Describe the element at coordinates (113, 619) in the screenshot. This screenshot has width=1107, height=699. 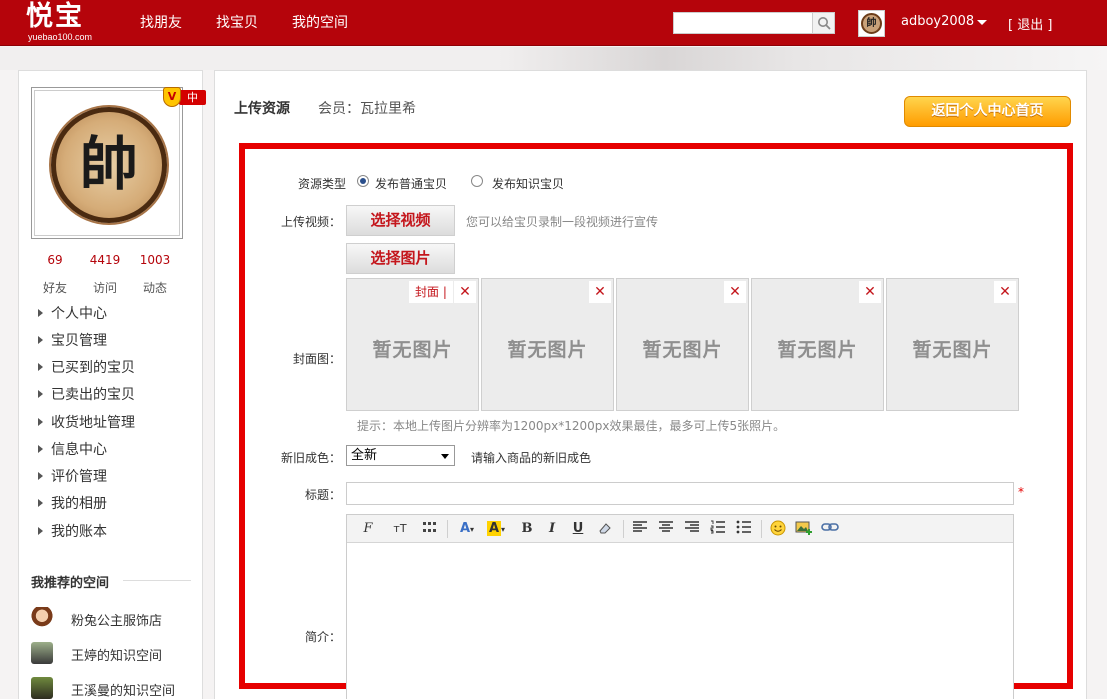
I see `recommended-item: 粉兔公主服饰店` at that location.